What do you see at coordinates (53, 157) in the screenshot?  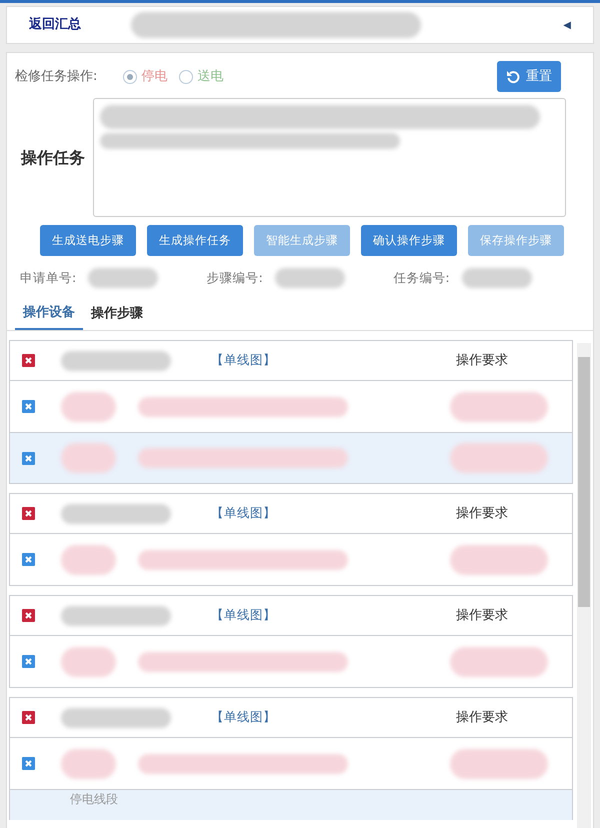 I see `task-field-label: 操作任务` at bounding box center [53, 157].